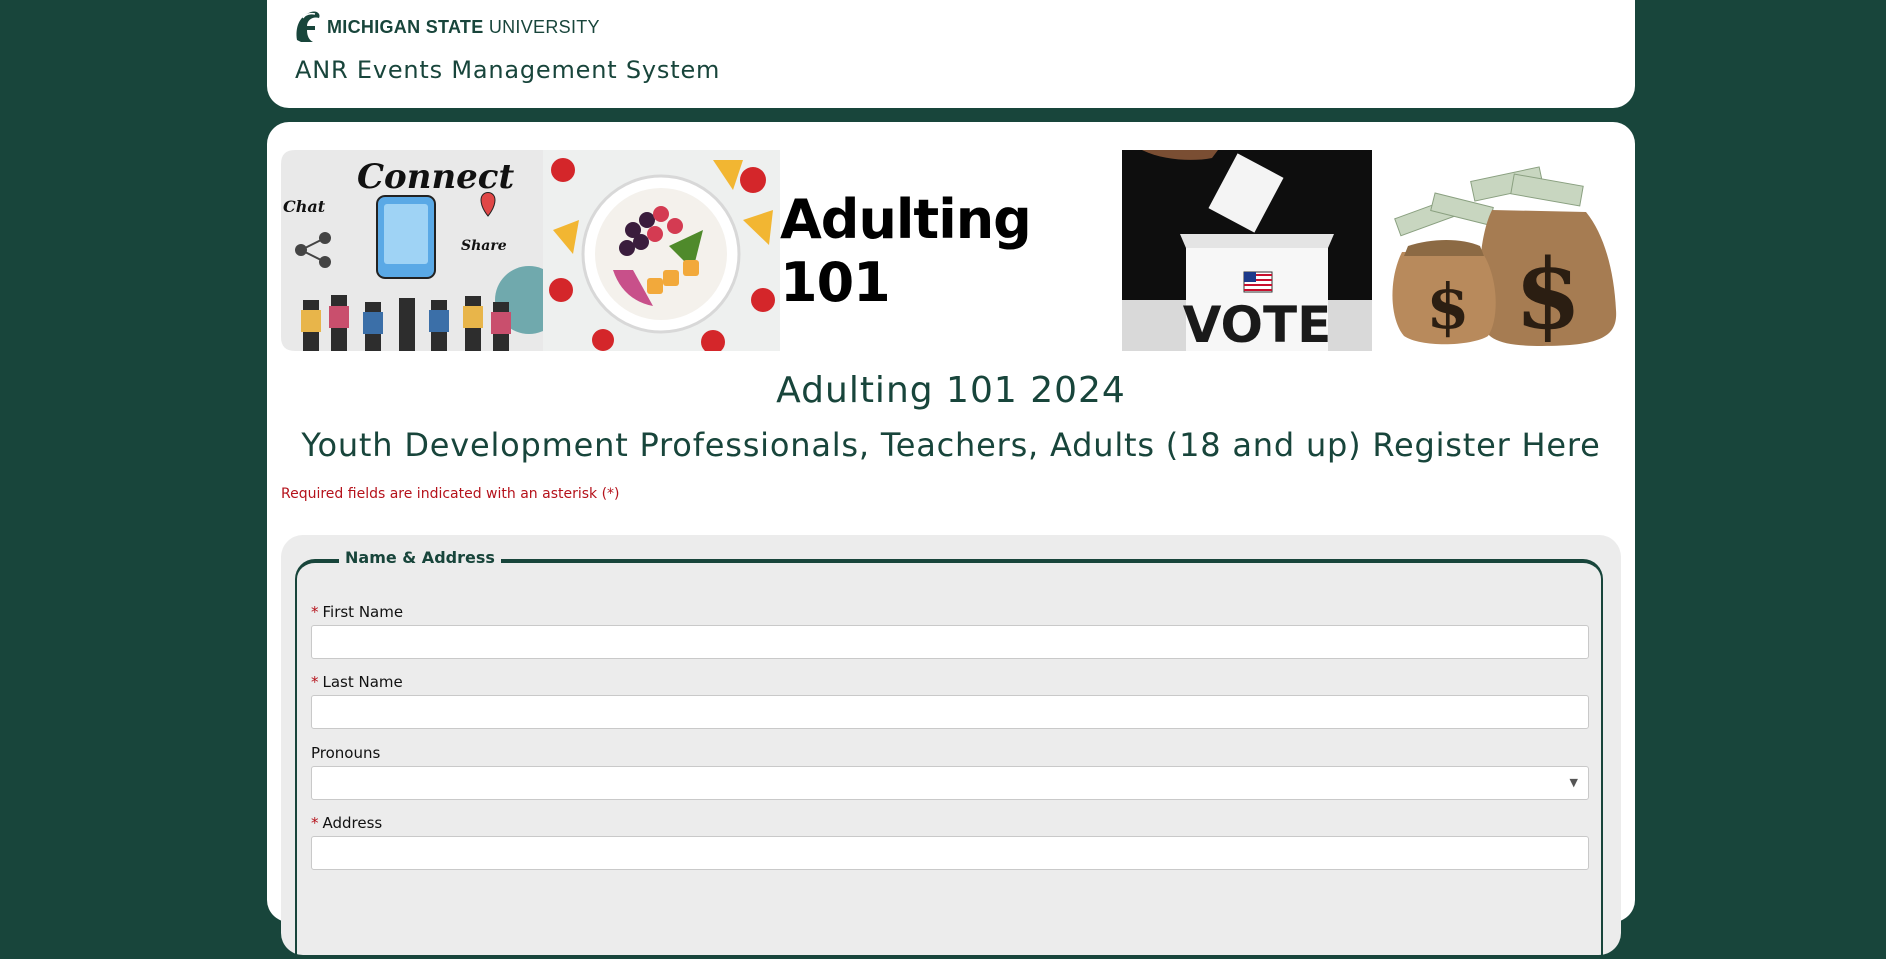  I want to click on banner-title-panel: Adulting 101, so click(951, 250).